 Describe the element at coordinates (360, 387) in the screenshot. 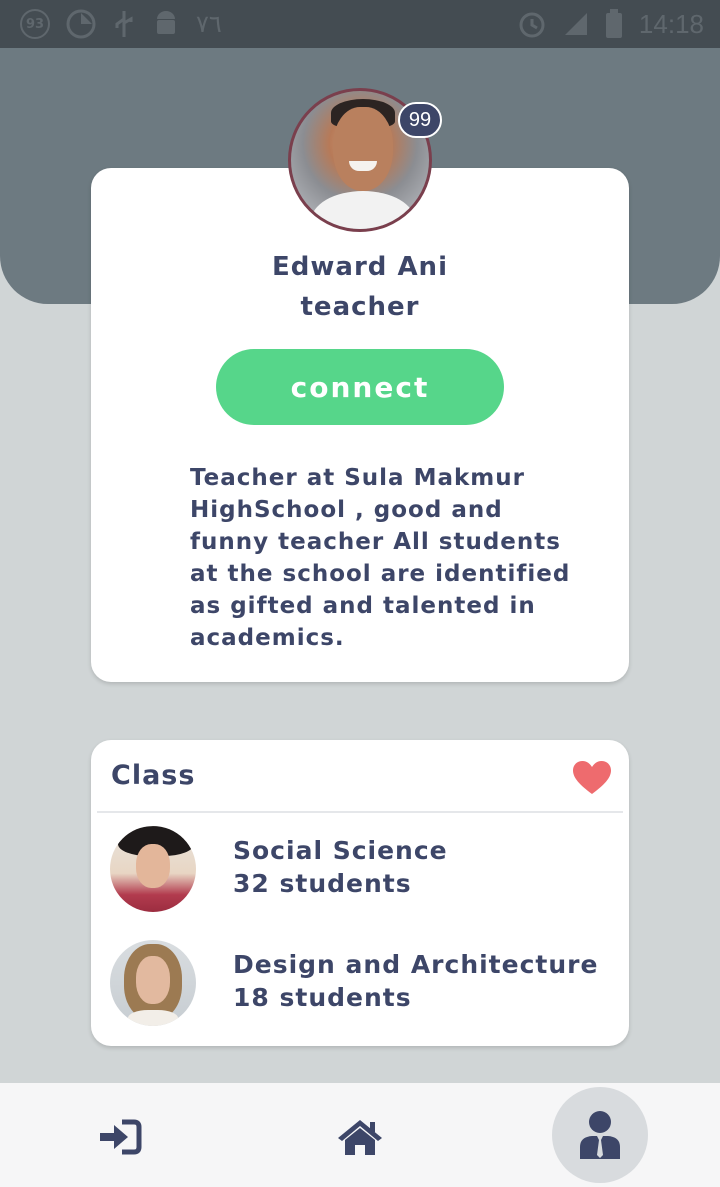

I see `connect-button: connect` at that location.